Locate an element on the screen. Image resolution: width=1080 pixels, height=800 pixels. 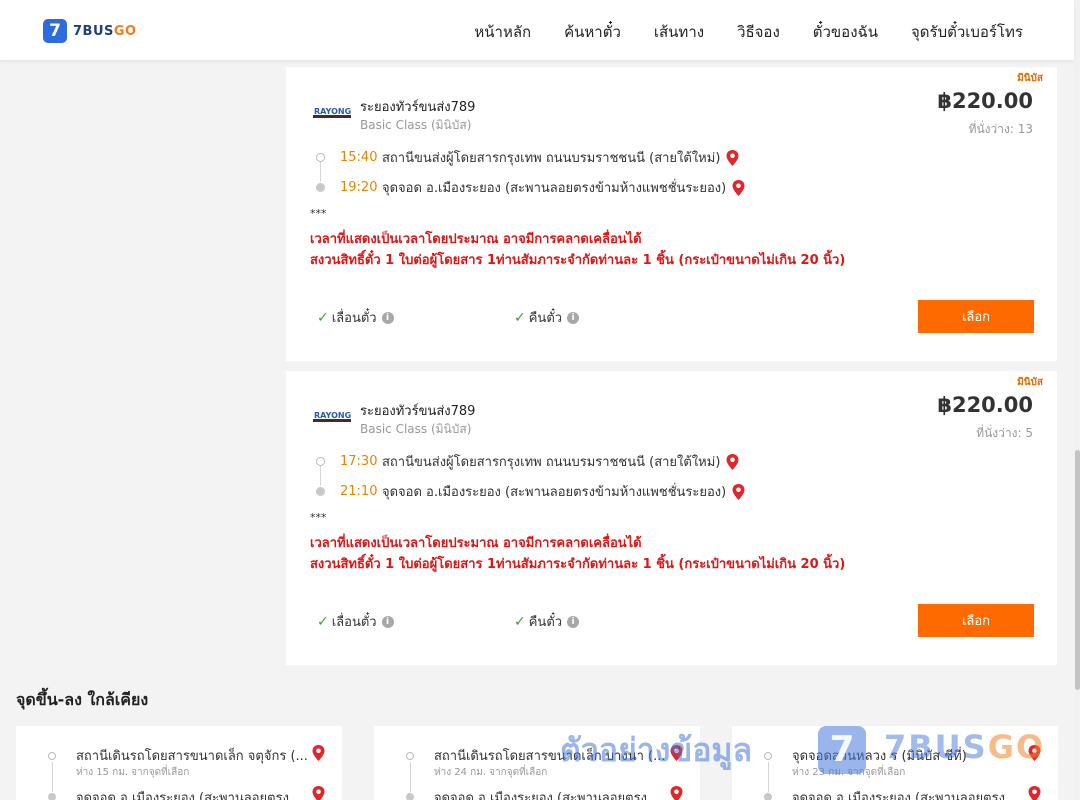
watermark-brand: 7BUSGO is located at coordinates (965, 747).